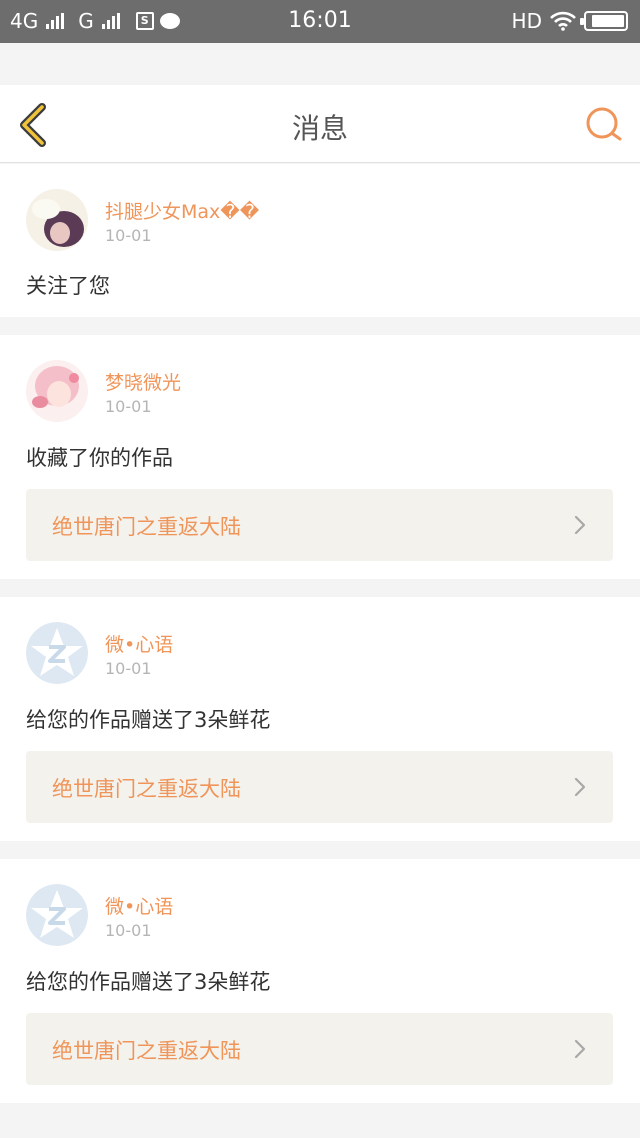  Describe the element at coordinates (182, 210) in the screenshot. I see `username: 抖腿少女Max��` at that location.